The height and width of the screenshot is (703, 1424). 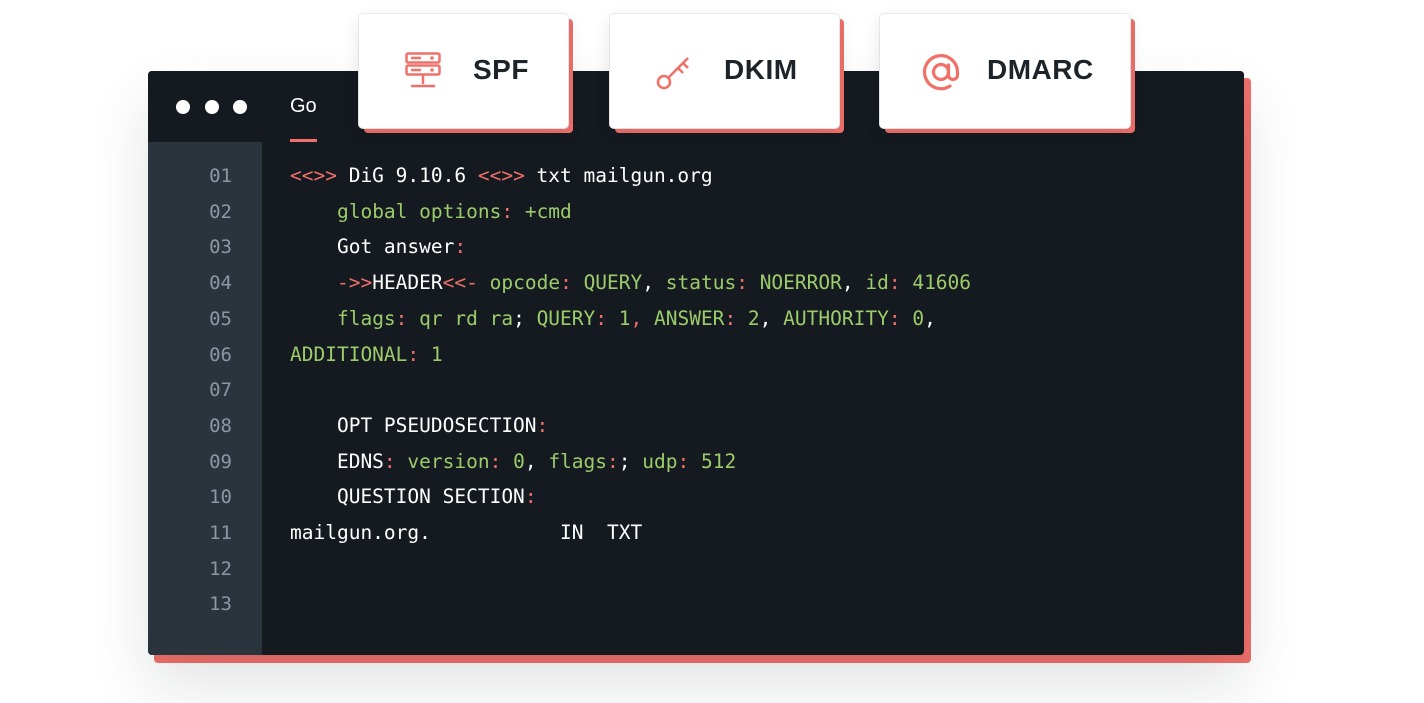 What do you see at coordinates (303, 140) in the screenshot?
I see `active-tab-indicator` at bounding box center [303, 140].